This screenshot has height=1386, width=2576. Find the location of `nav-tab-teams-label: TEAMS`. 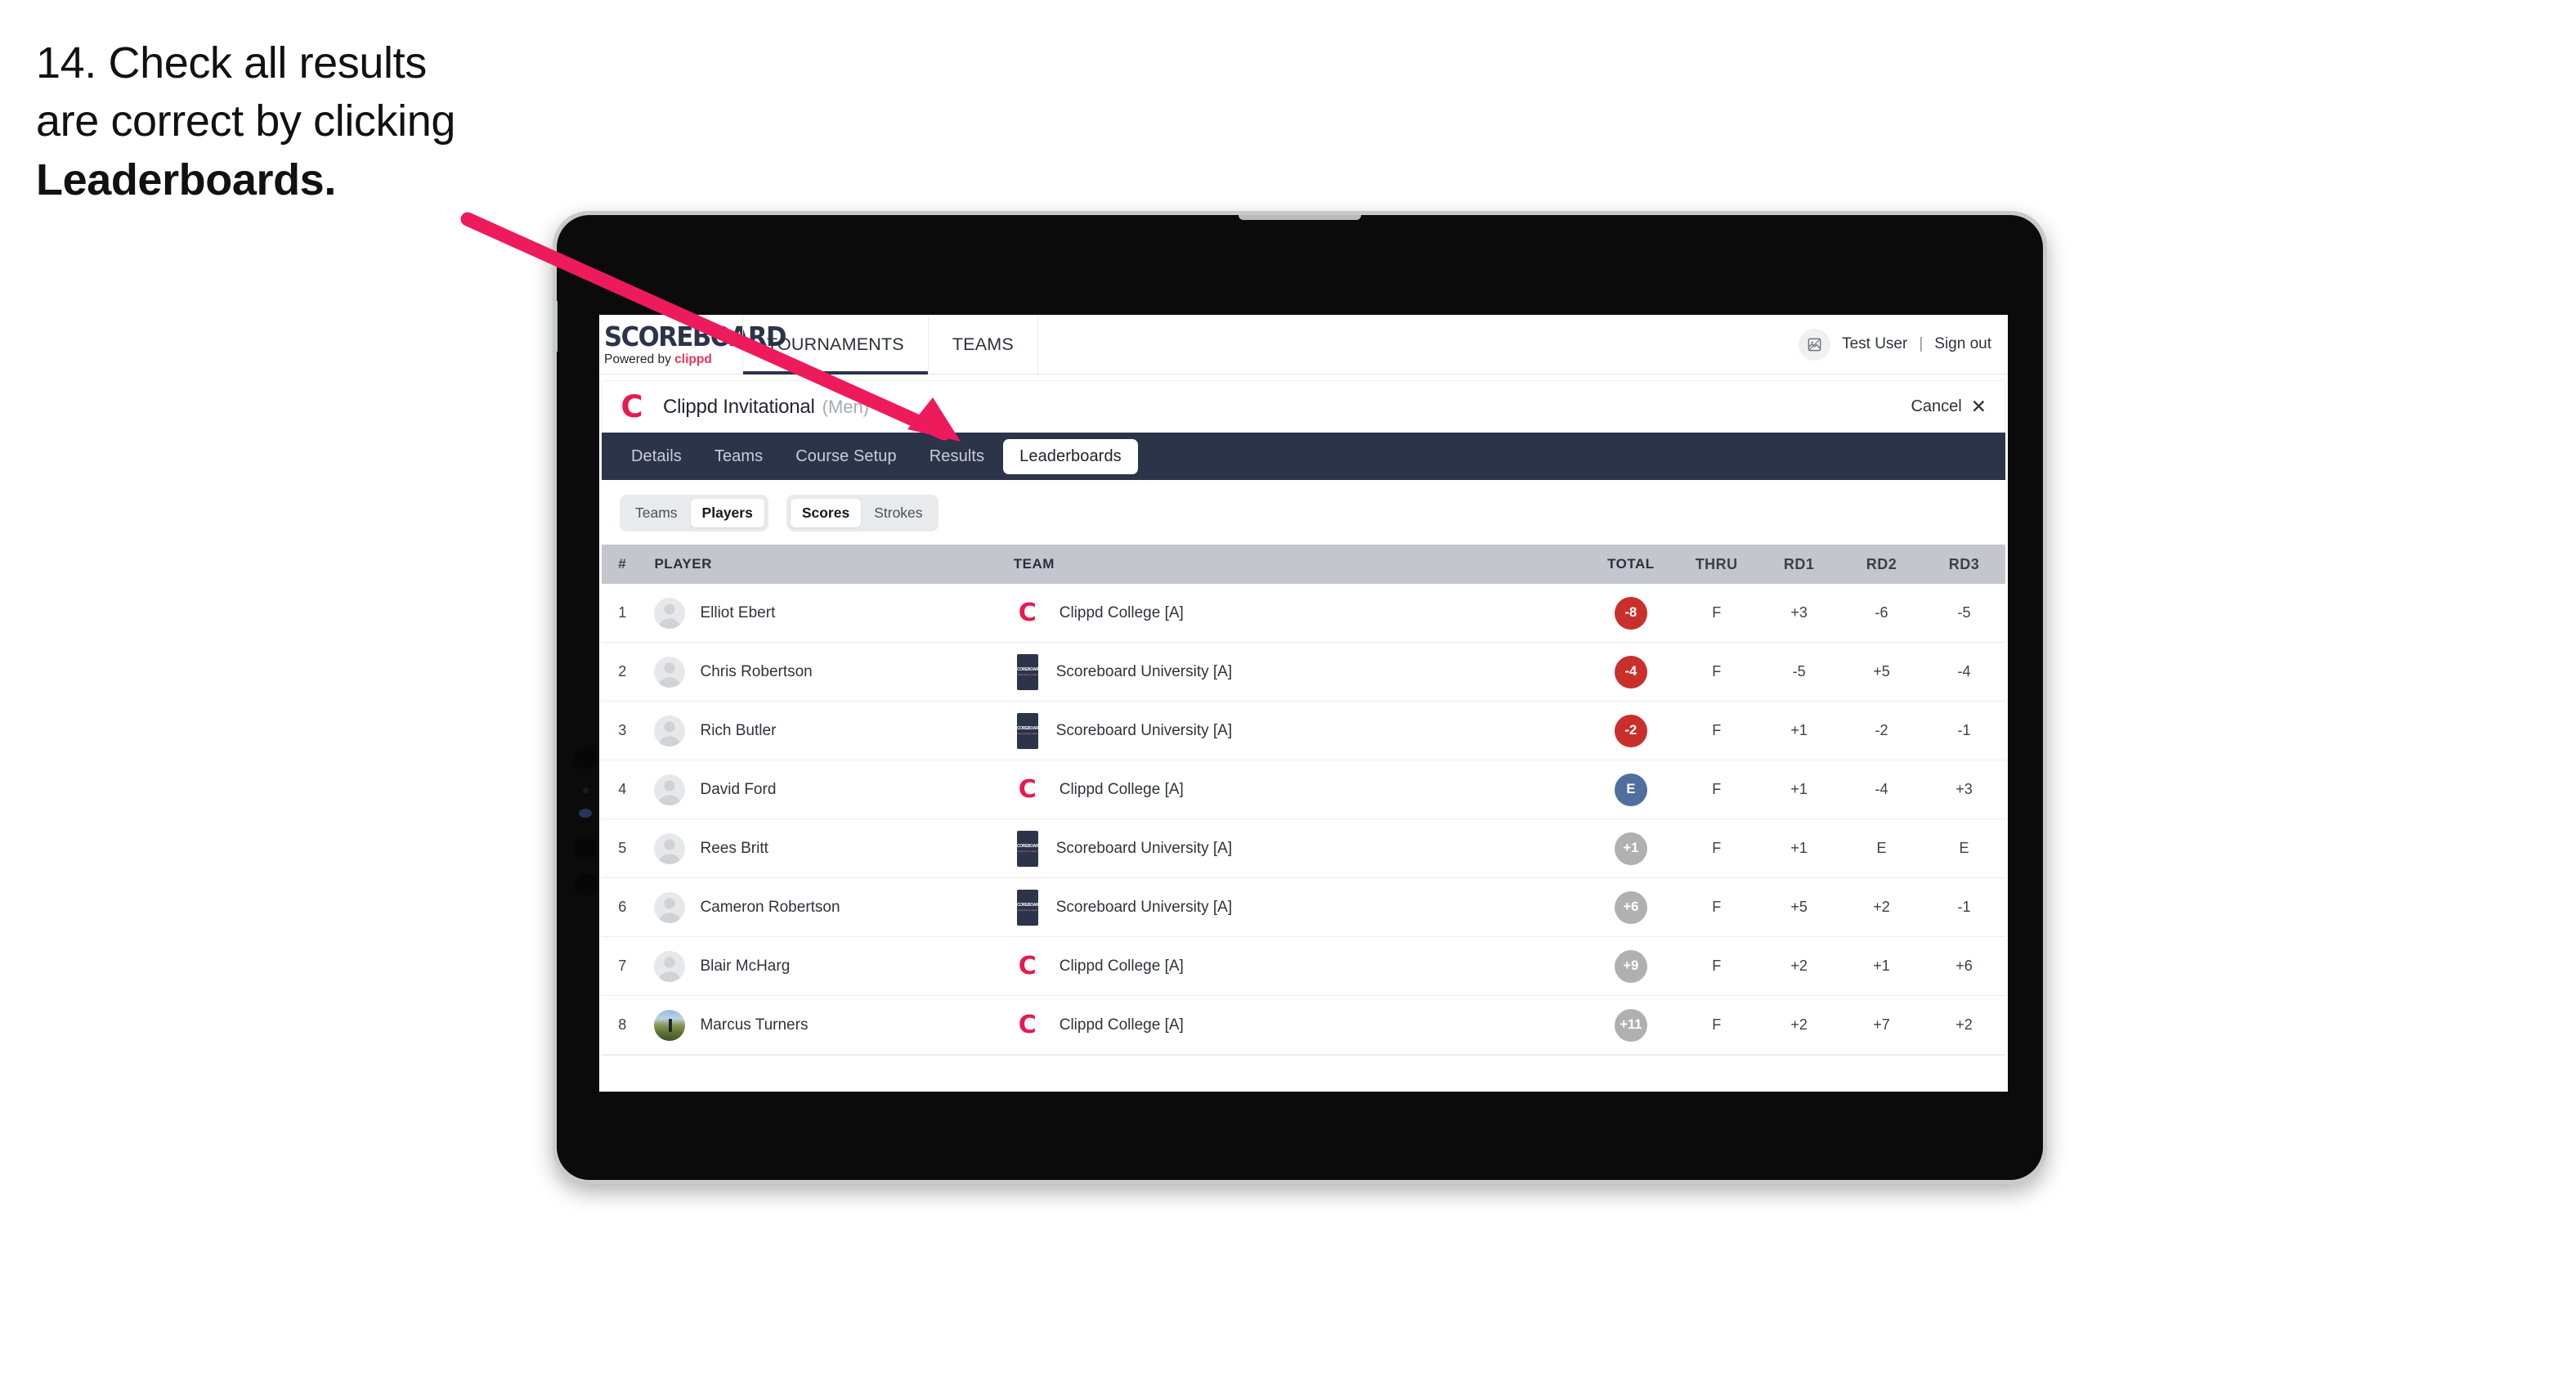

nav-tab-teams-label: TEAMS is located at coordinates (983, 344).